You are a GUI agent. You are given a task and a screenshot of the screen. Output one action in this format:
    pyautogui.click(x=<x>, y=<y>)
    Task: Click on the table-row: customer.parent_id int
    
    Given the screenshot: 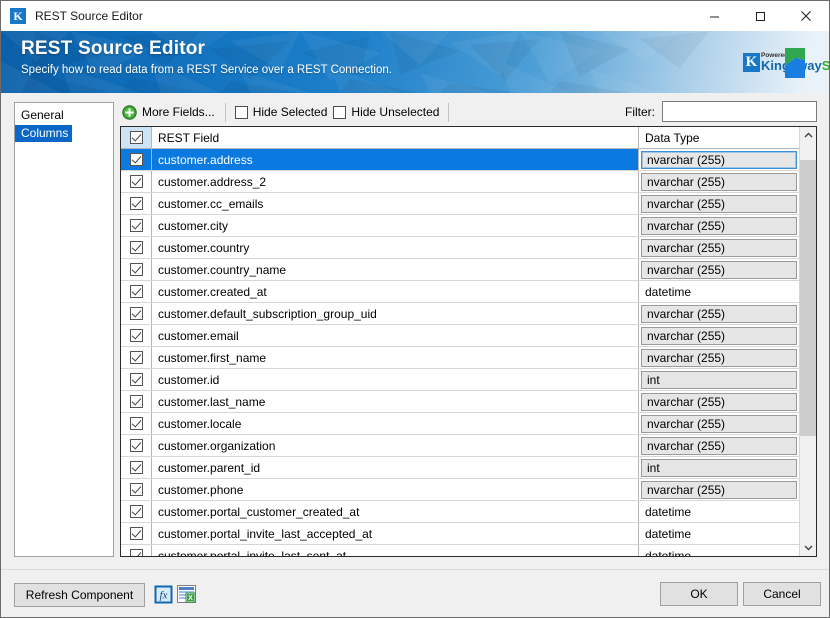 What is the action you would take?
    pyautogui.click(x=468, y=468)
    